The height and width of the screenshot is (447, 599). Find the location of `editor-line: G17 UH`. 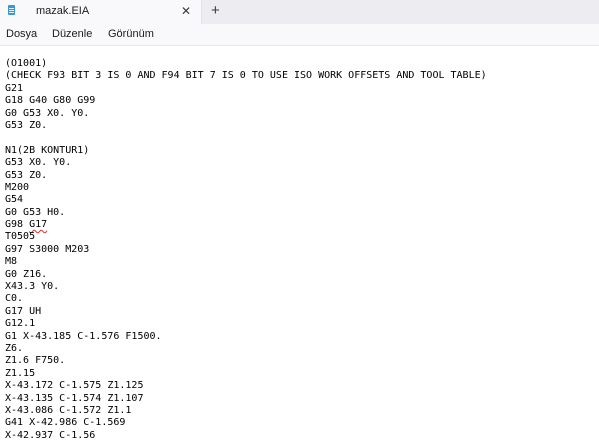

editor-line: G17 UH is located at coordinates (23, 311).